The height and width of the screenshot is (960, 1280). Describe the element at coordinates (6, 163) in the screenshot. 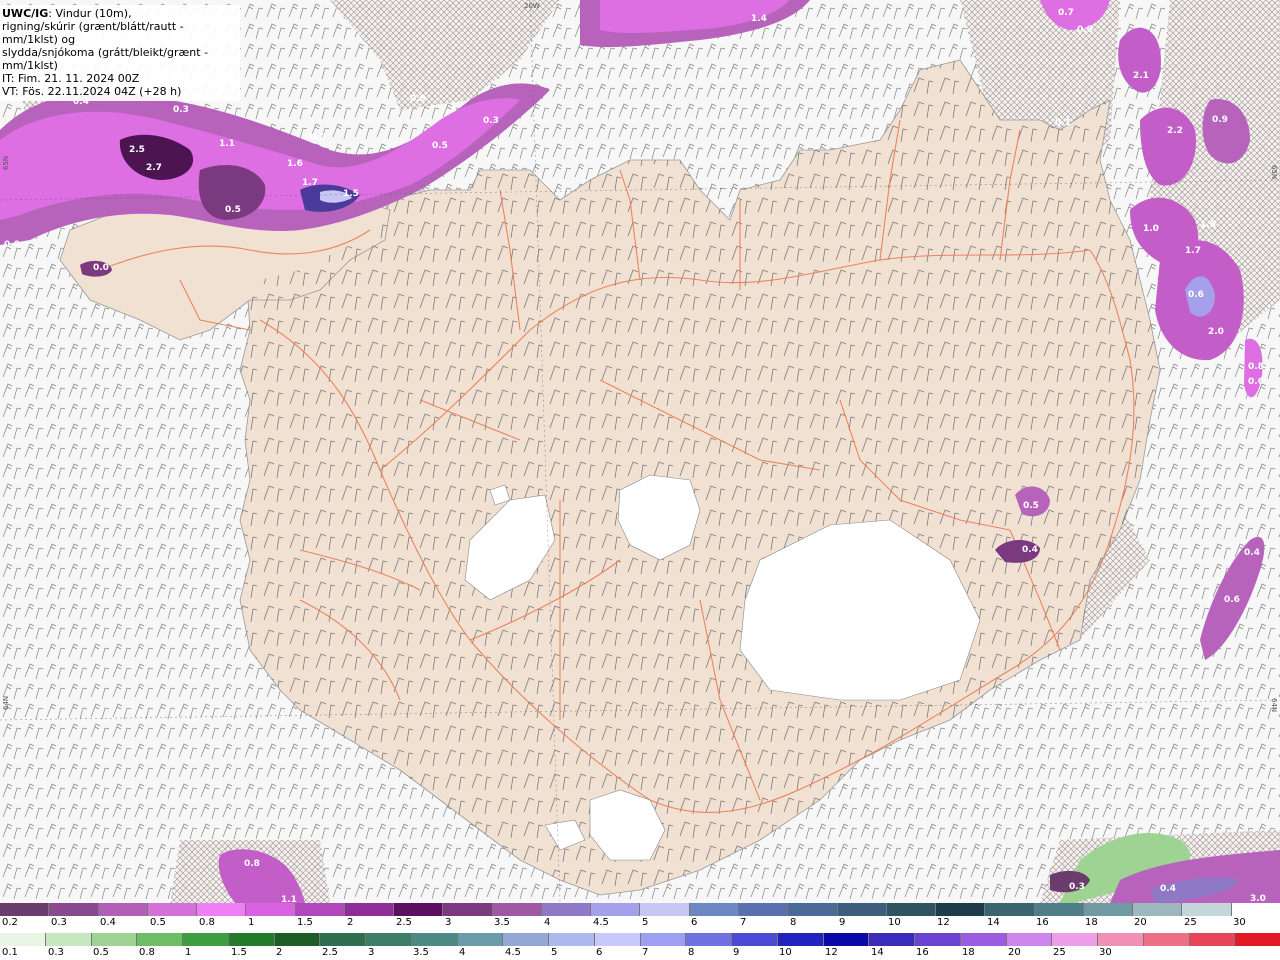

I see `edge-label-left-top: 65N` at that location.